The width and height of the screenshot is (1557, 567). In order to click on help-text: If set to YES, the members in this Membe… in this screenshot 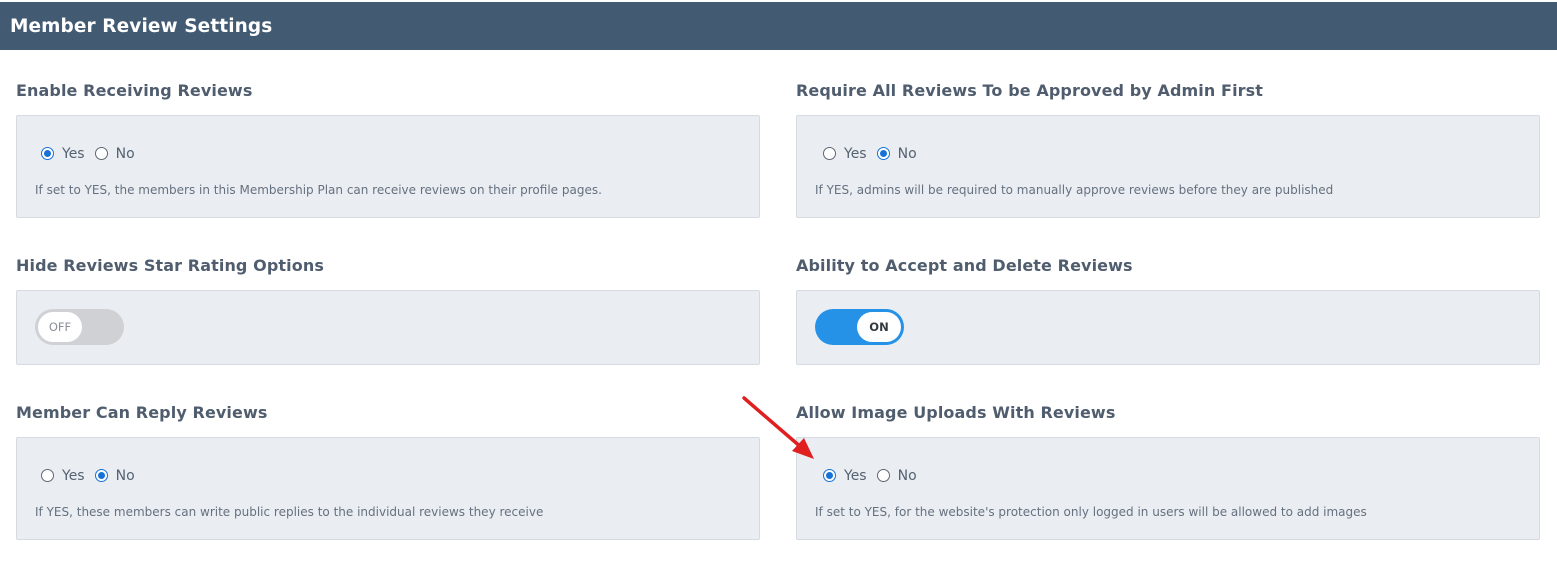, I will do `click(318, 190)`.